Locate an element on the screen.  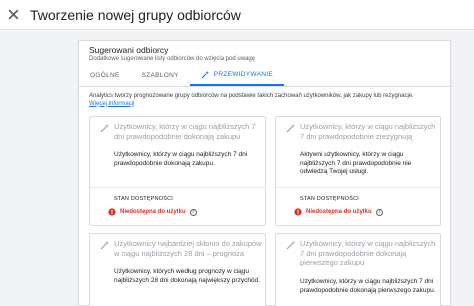
close-button is located at coordinates (13, 15).